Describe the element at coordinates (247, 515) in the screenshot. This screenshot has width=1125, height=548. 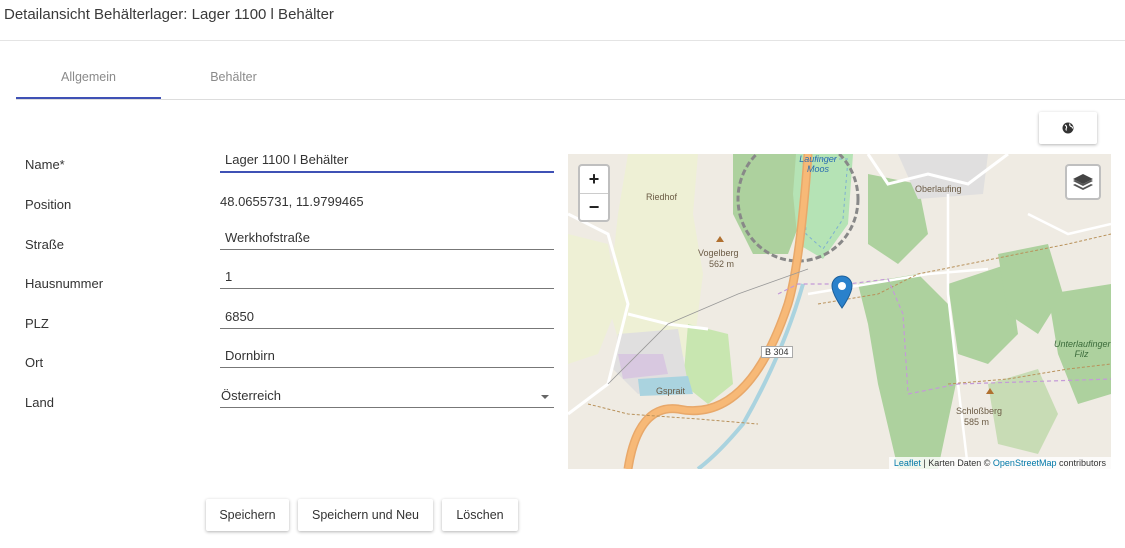
I see `save-button: Speichern` at that location.